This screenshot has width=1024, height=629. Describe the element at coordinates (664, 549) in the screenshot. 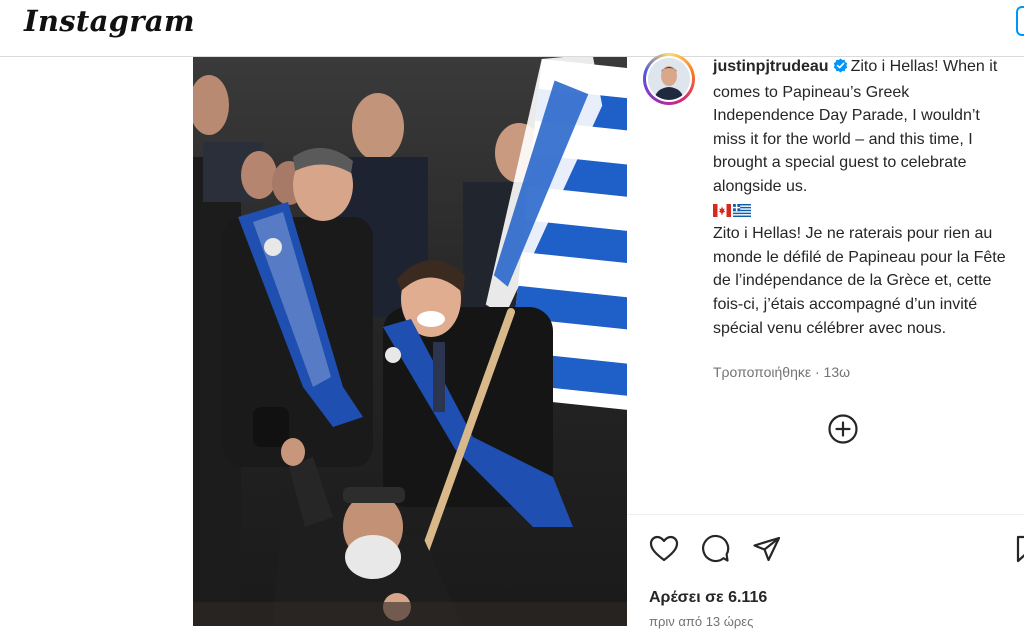

I see `heart-icon` at that location.